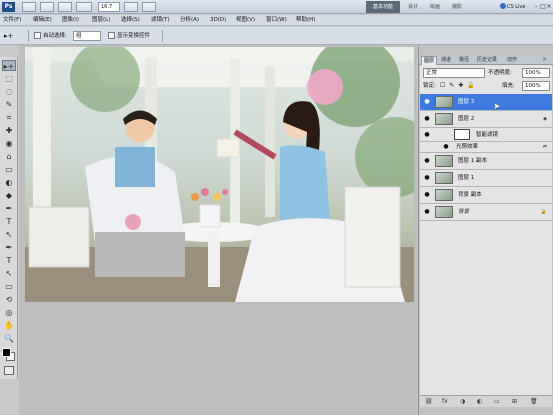 The height and width of the screenshot is (415, 553). I want to click on close-window-button: ×, so click(549, 6).